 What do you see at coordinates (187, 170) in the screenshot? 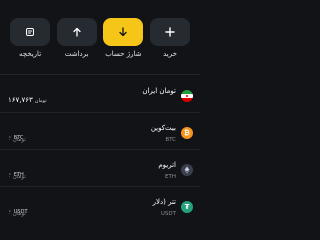
I see `ethereum-icon` at bounding box center [187, 170].